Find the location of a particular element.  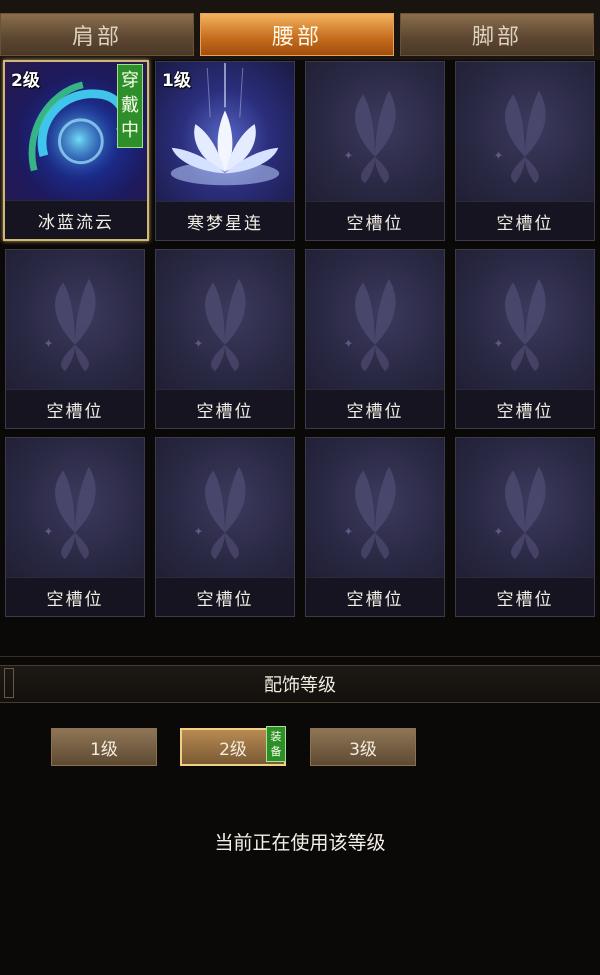

section-header: 配饰等级 is located at coordinates (300, 684).